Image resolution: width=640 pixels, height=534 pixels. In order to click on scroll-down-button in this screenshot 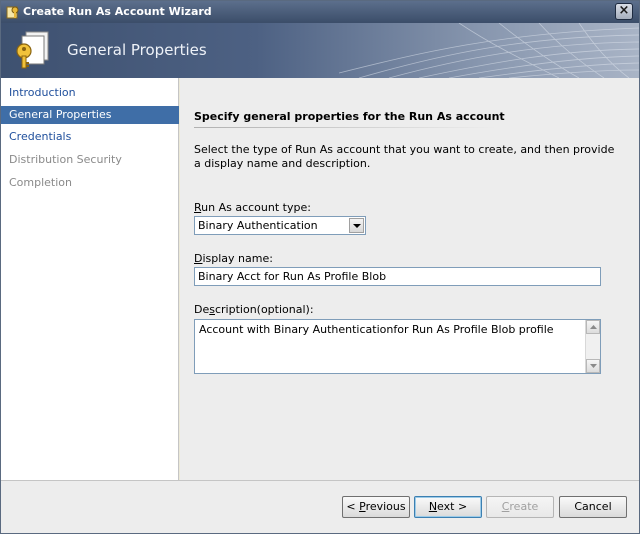, I will do `click(593, 366)`.